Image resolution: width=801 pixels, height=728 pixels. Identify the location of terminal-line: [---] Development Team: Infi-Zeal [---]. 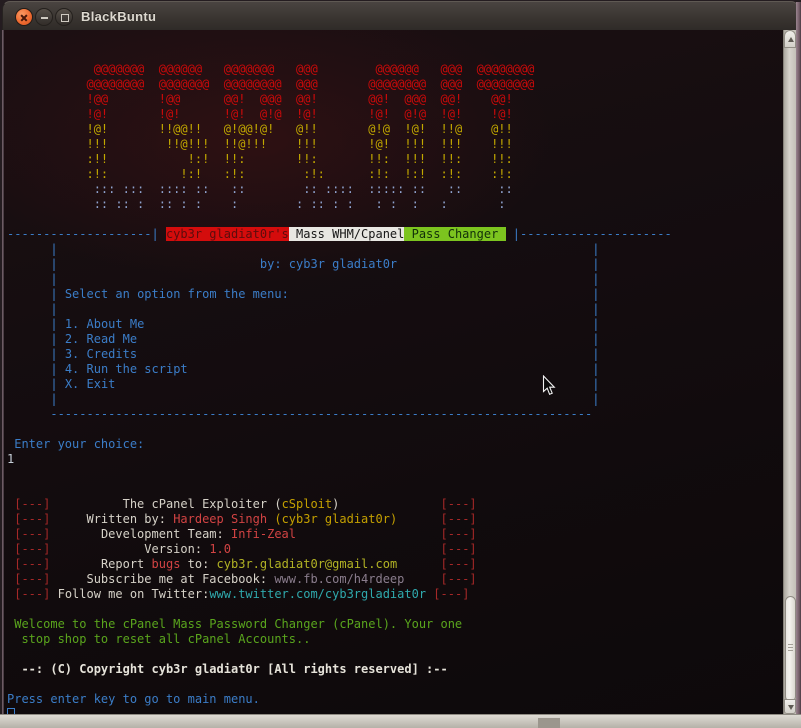
(339, 534).